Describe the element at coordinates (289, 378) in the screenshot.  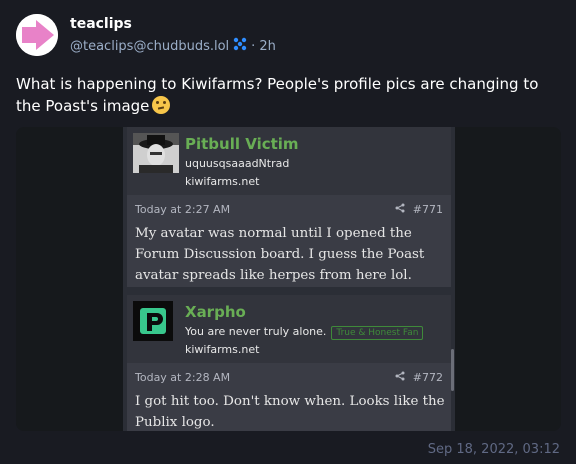
I see `post-meta: Today at 2:28 AM #772` at that location.